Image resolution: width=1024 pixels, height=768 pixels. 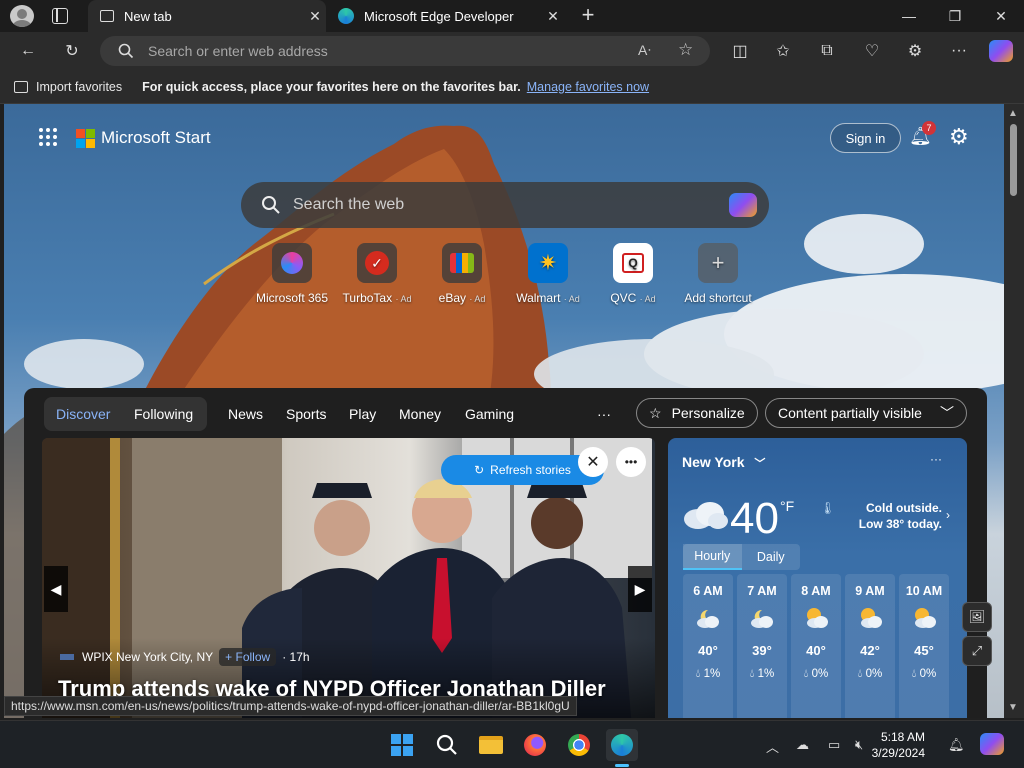 I want to click on extensions-icon: ⚙, so click(x=915, y=51).